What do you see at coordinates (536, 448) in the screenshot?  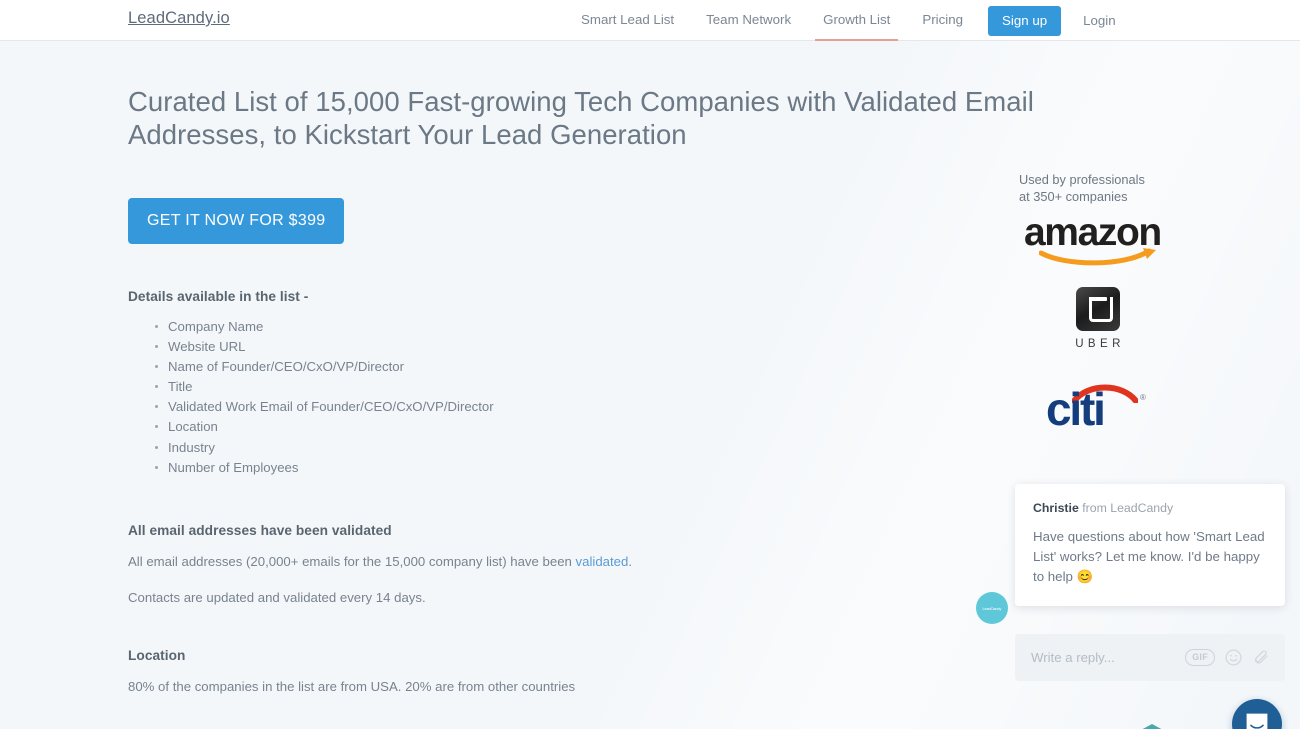 I see `list-item: Industry` at bounding box center [536, 448].